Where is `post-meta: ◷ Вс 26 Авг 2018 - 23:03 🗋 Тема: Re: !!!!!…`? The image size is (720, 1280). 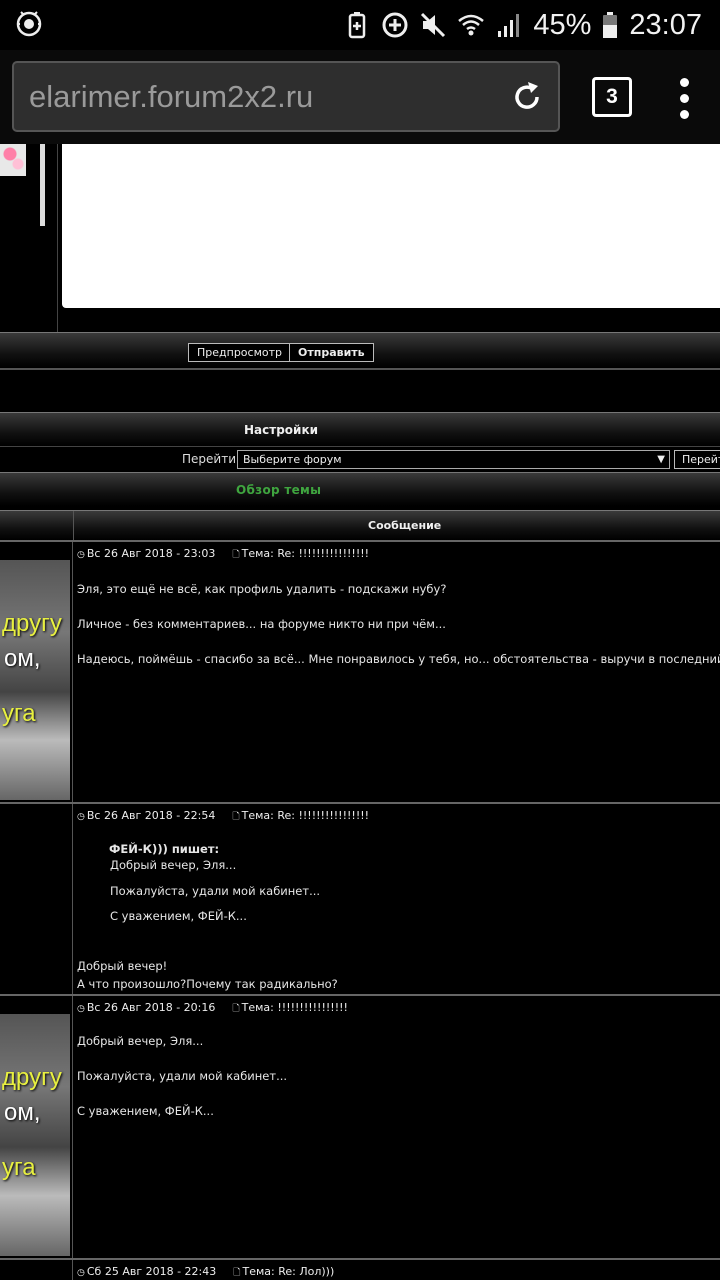
post-meta: ◷ Вс 26 Авг 2018 - 23:03 🗋 Тема: Re: !!!!!… is located at coordinates (223, 555).